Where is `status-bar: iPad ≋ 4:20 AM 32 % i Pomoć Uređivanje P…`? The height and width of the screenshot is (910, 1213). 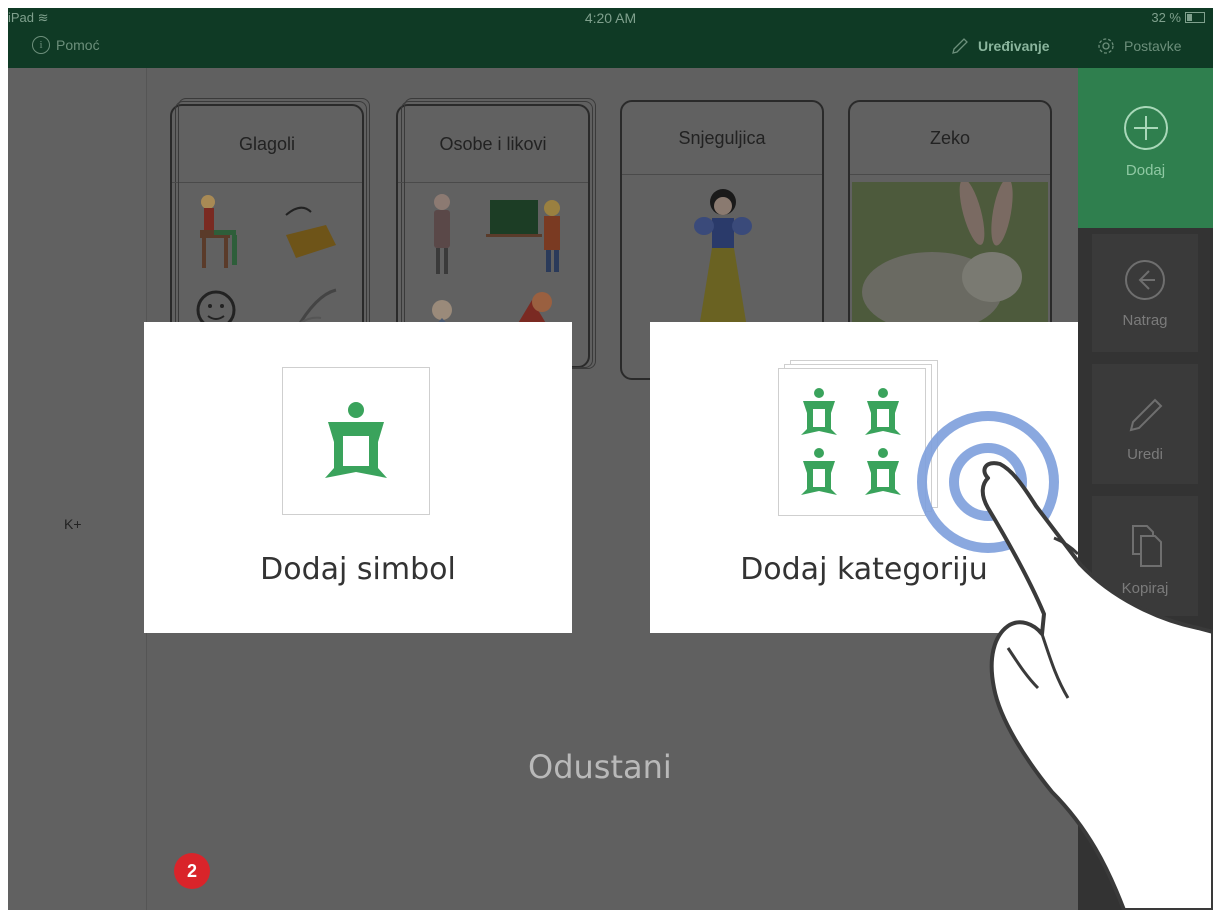
status-bar: iPad ≋ 4:20 AM 32 % i Pomoć Uređivanje P… is located at coordinates (610, 38).